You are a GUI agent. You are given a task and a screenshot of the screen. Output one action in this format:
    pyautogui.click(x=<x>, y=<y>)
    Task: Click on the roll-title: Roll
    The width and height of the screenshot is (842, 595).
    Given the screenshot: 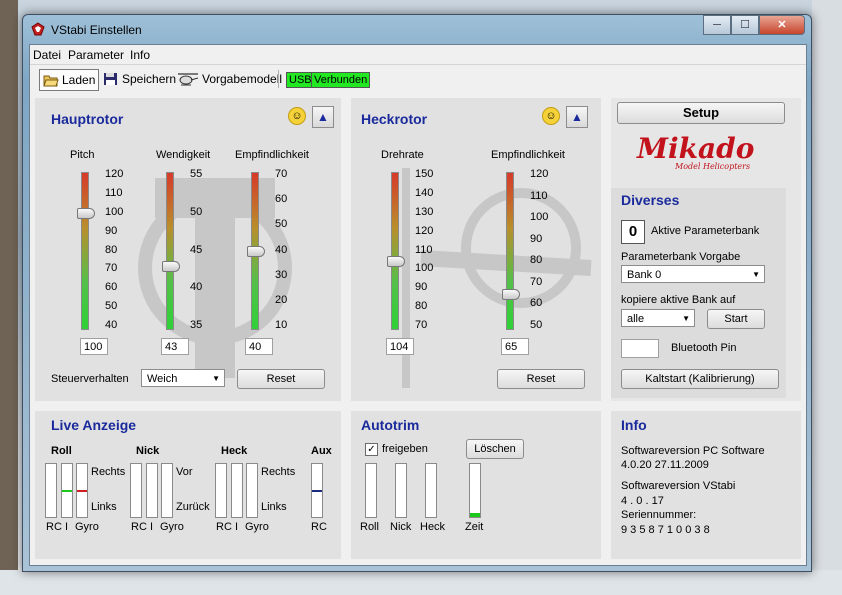 What is the action you would take?
    pyautogui.click(x=61, y=451)
    